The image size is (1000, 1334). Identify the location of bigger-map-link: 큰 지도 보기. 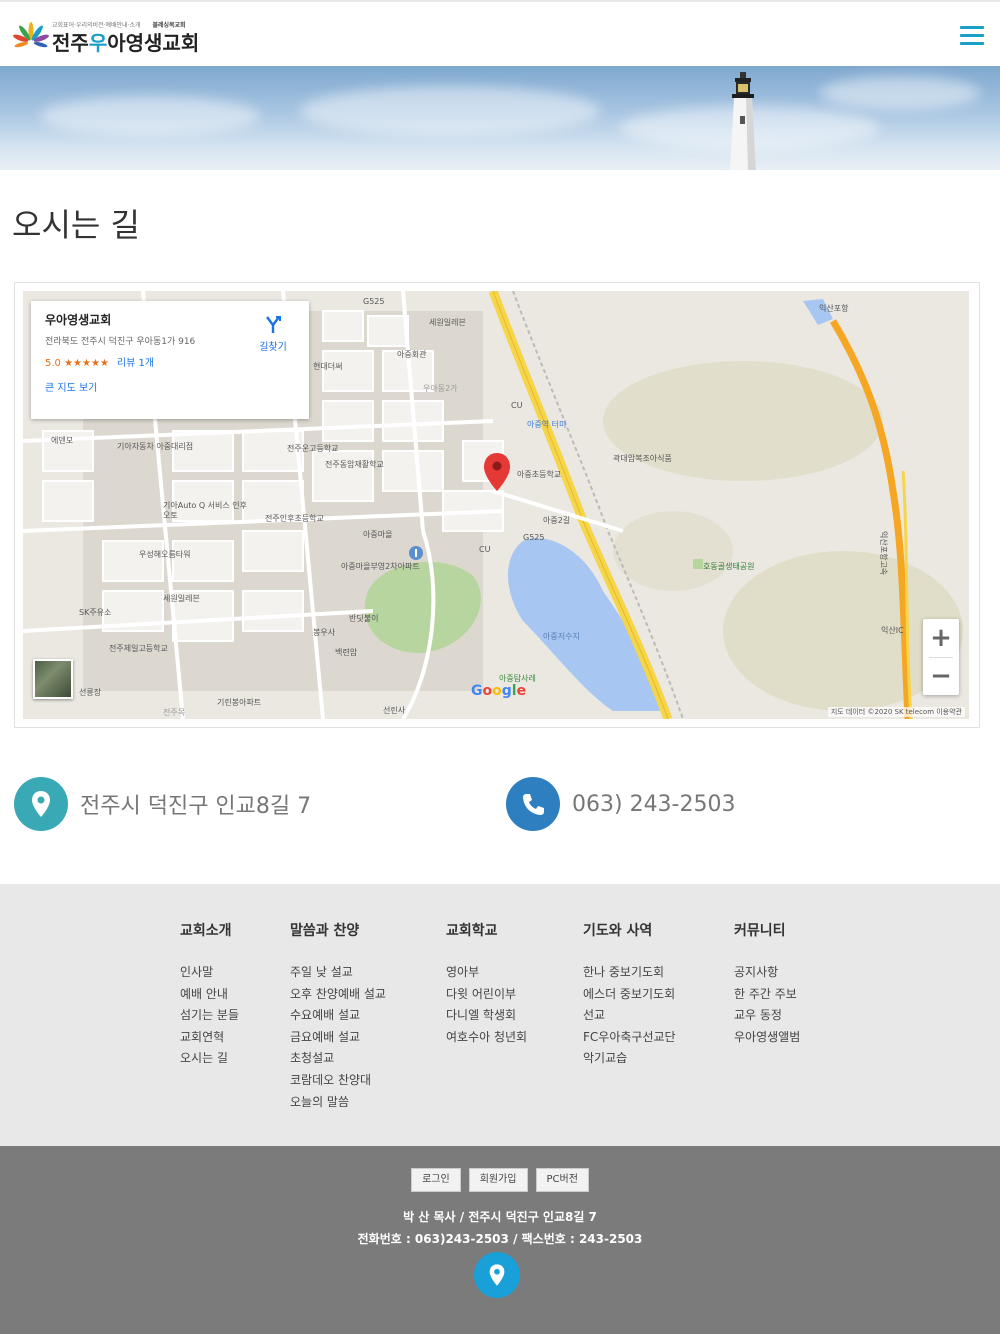
(170, 386).